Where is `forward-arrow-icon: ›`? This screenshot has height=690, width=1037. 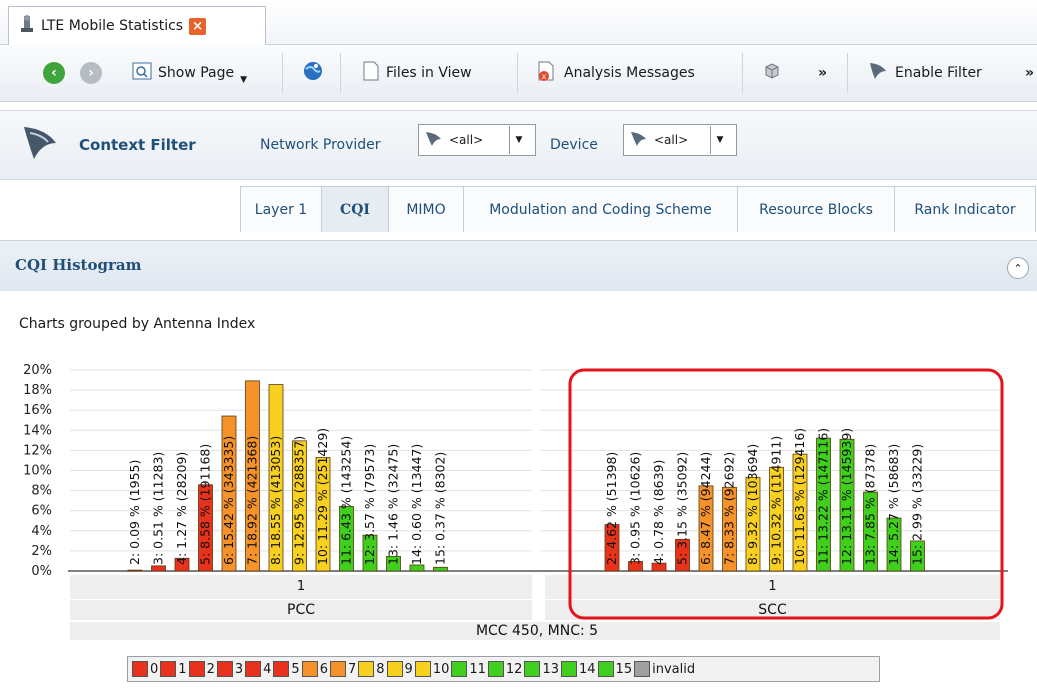
forward-arrow-icon: › is located at coordinates (91, 73).